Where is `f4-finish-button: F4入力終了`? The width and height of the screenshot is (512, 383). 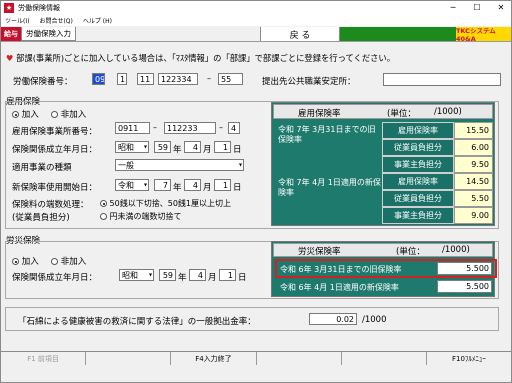 f4-finish-button: F4入力終了 is located at coordinates (214, 358).